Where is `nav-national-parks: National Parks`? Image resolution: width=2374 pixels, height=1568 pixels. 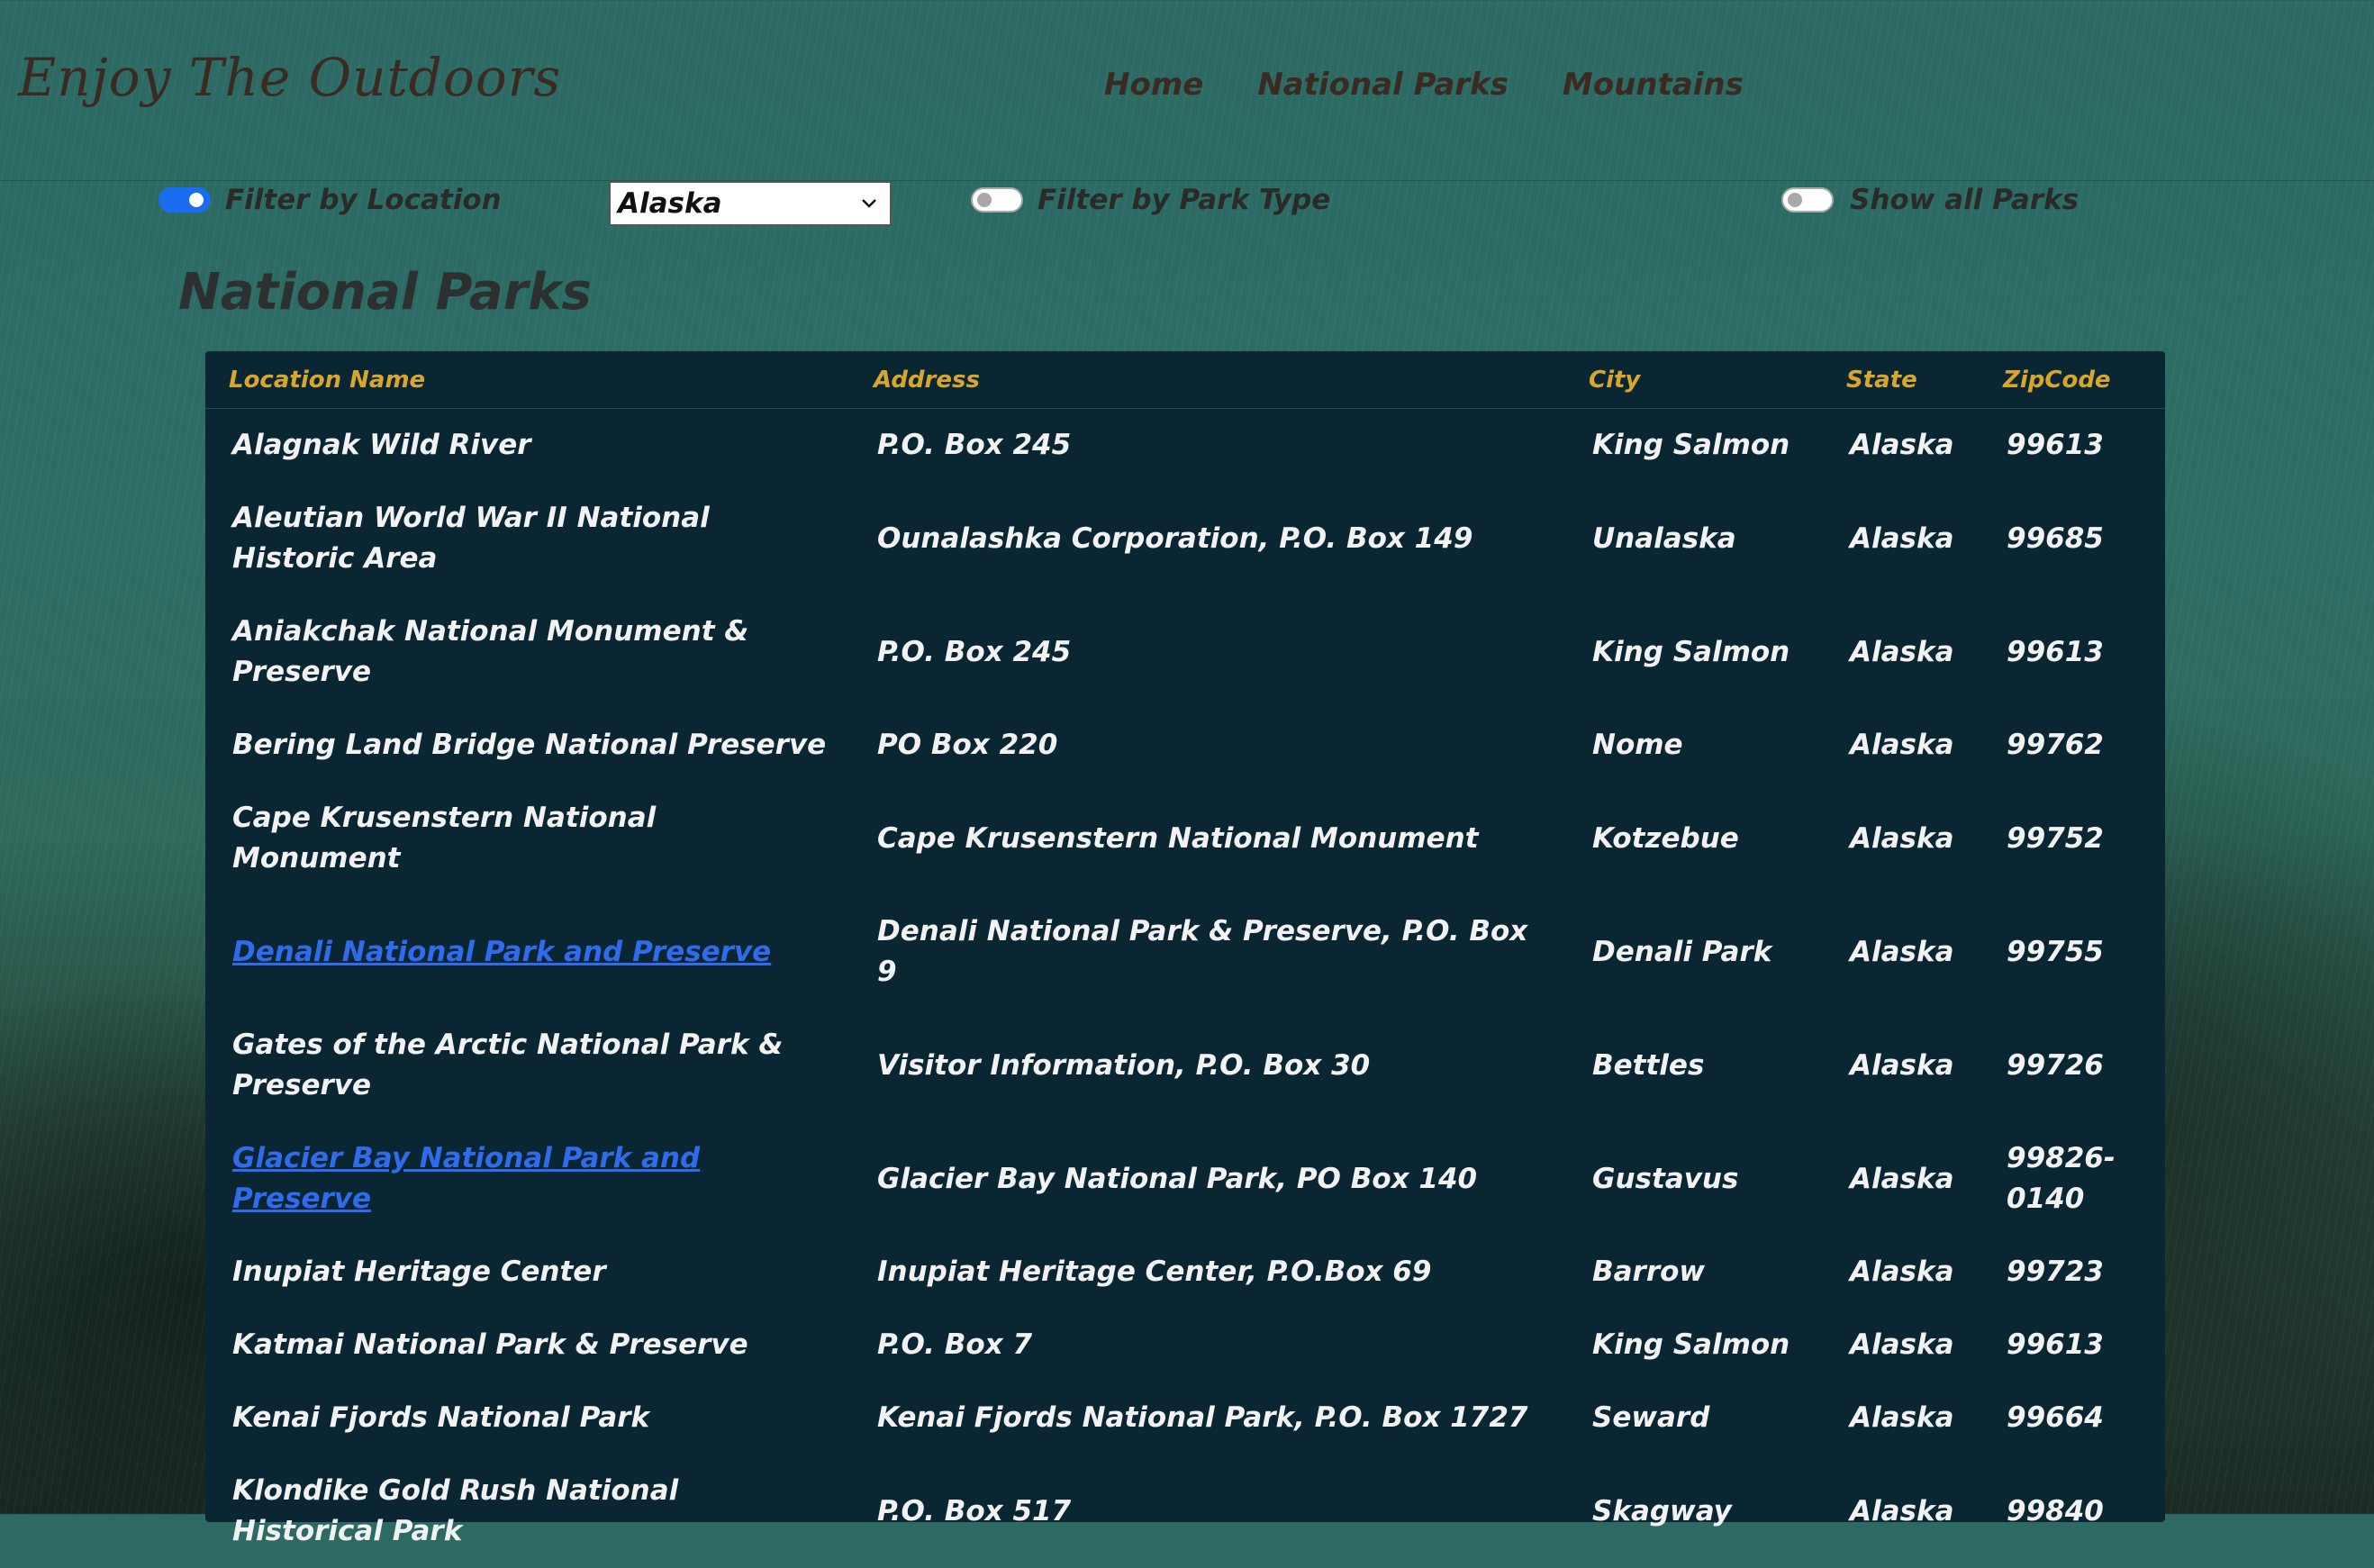
nav-national-parks: National Parks is located at coordinates (1383, 85).